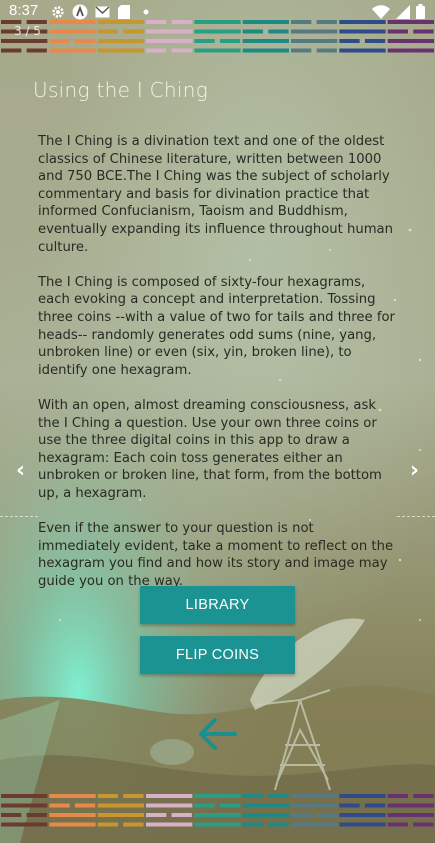 The image size is (435, 843). What do you see at coordinates (24, 10) in the screenshot?
I see `status-time: 8:37` at bounding box center [24, 10].